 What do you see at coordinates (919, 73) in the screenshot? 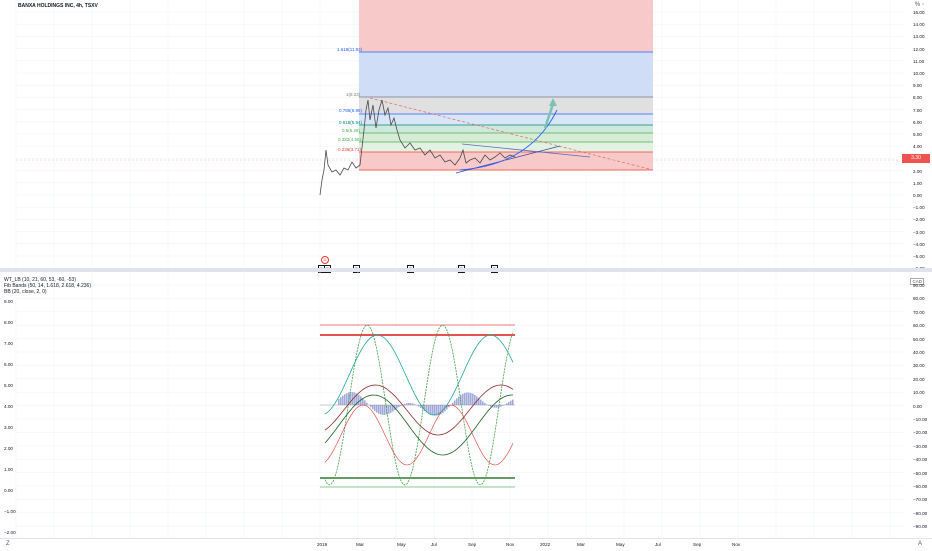
I see `price-axis-label: 10.00` at bounding box center [919, 73].